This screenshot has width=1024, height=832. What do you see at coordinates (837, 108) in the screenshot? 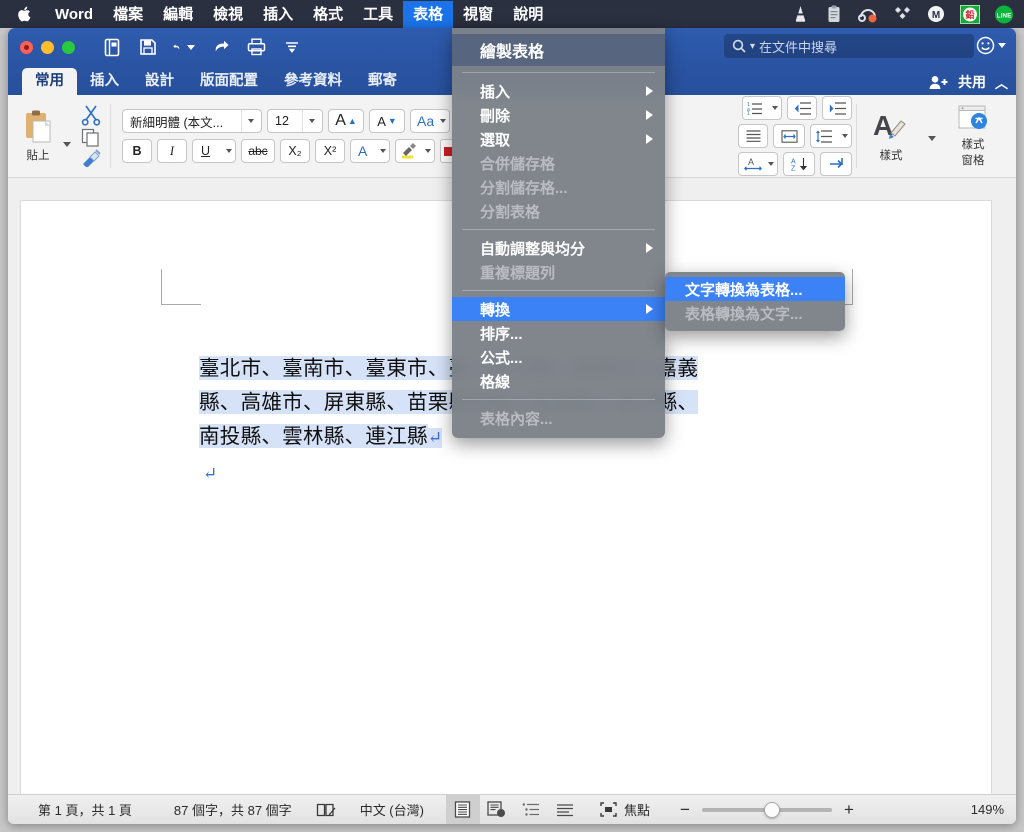
I see `increase-indent-button` at bounding box center [837, 108].